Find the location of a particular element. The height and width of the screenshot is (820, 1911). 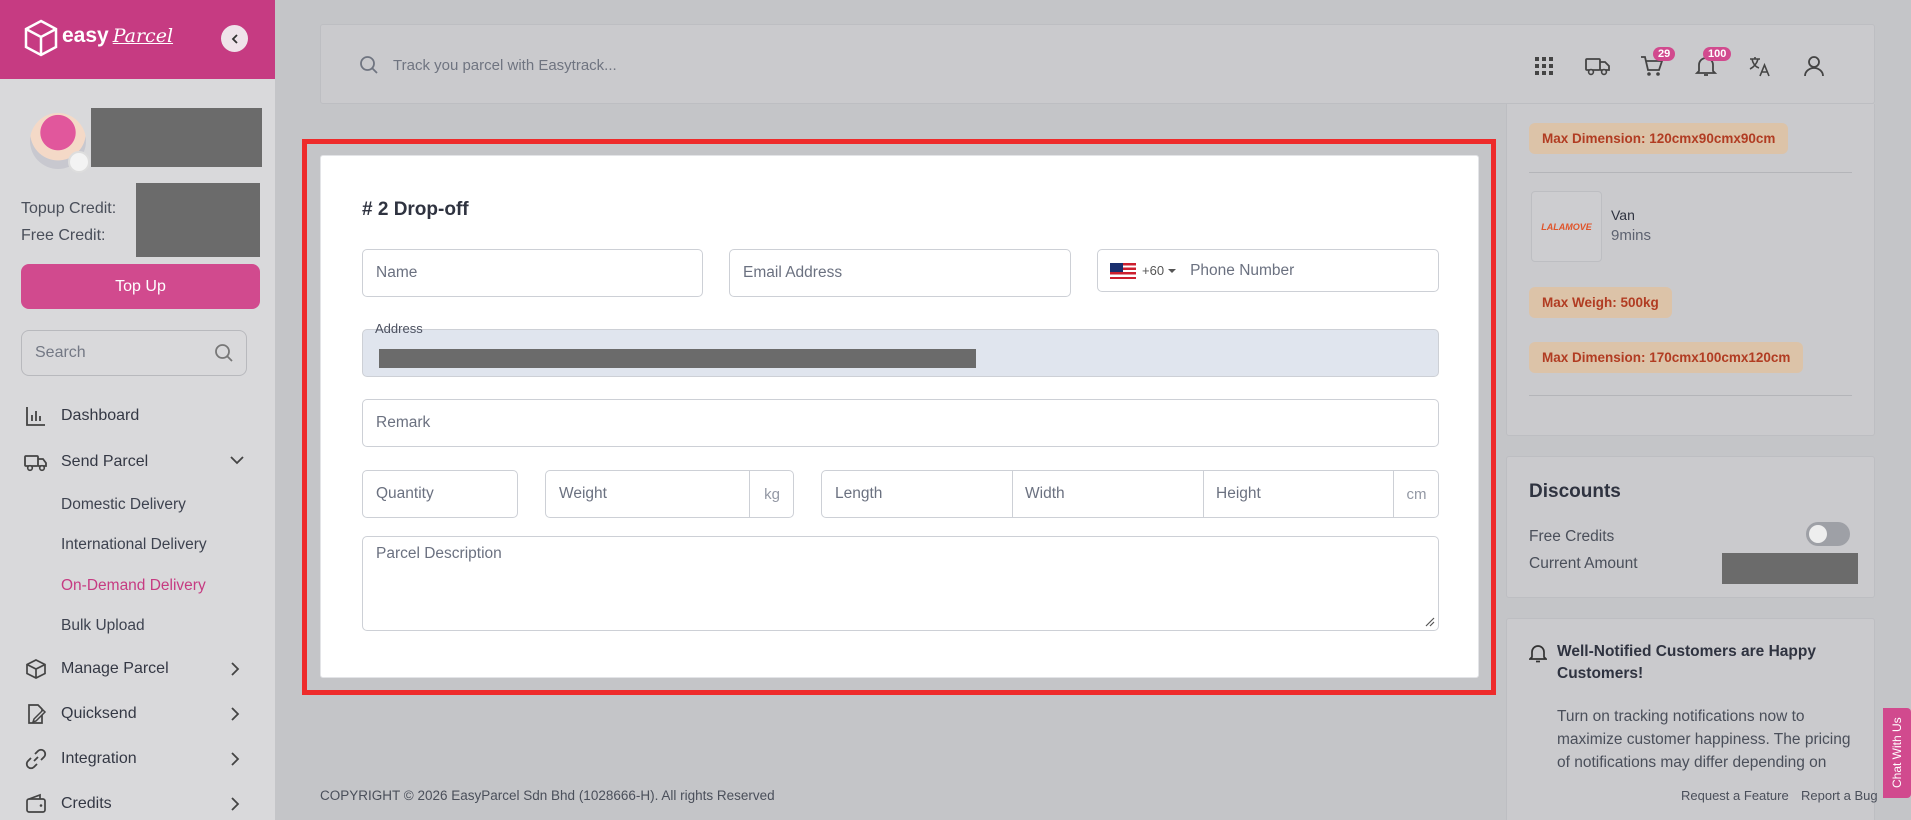

lalamove-logo: LALAMOVE is located at coordinates (1566, 226).